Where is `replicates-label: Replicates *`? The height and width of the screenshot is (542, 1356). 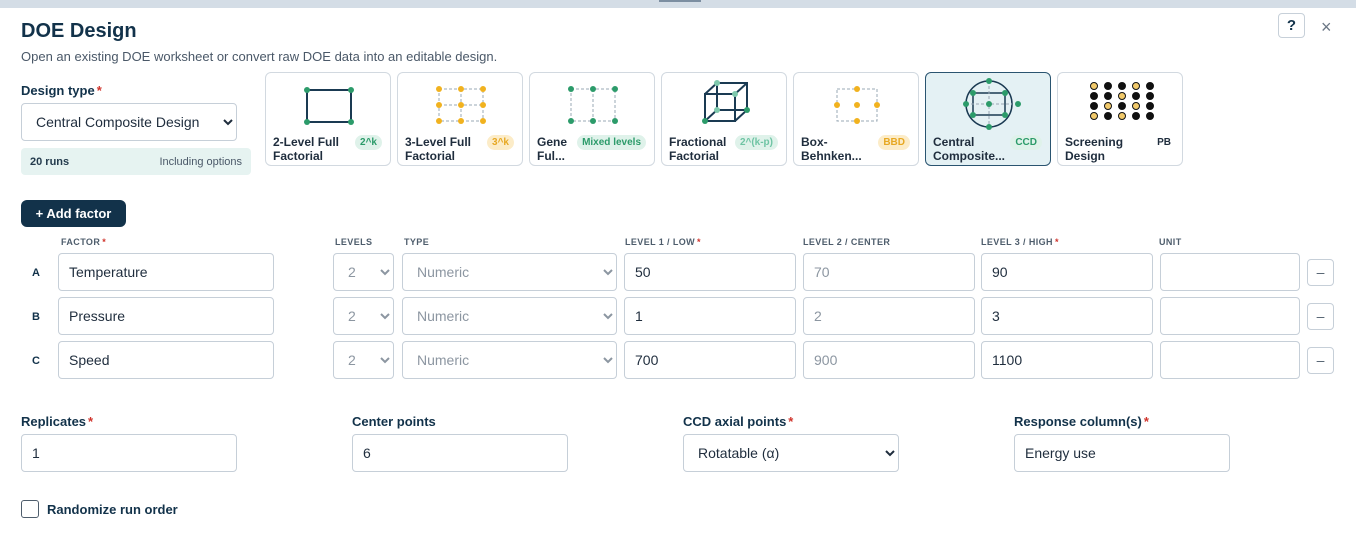
replicates-label: Replicates * is located at coordinates (57, 421).